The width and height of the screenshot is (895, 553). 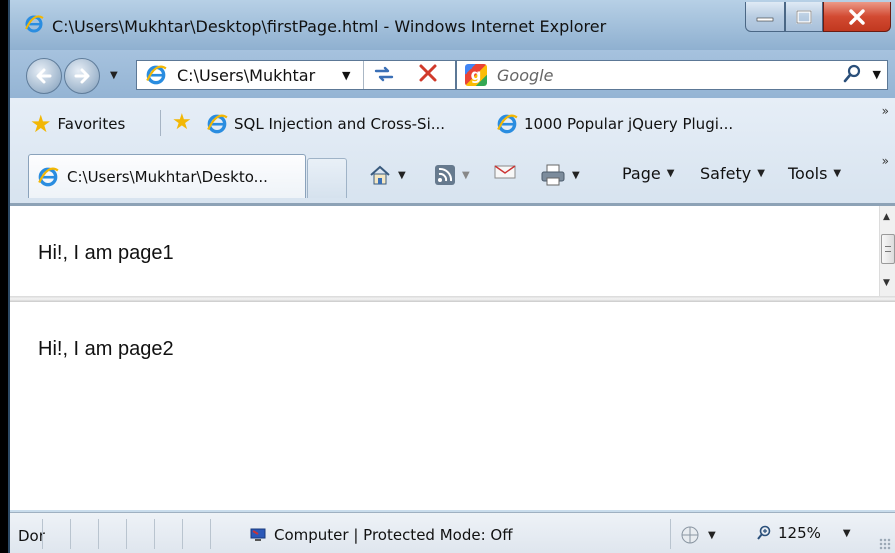 I want to click on protected-mode-button: ▼, so click(x=698, y=535).